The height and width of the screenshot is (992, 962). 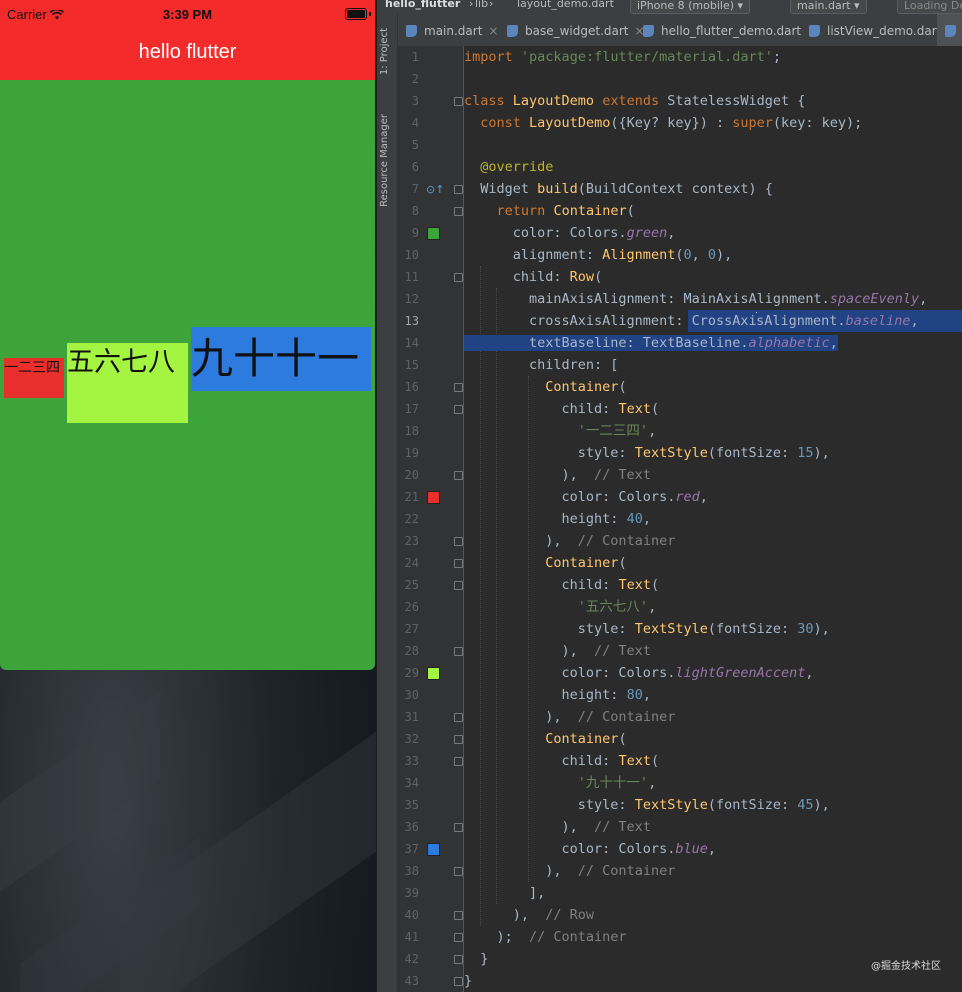 I want to click on code-line: @override, so click(x=713, y=167).